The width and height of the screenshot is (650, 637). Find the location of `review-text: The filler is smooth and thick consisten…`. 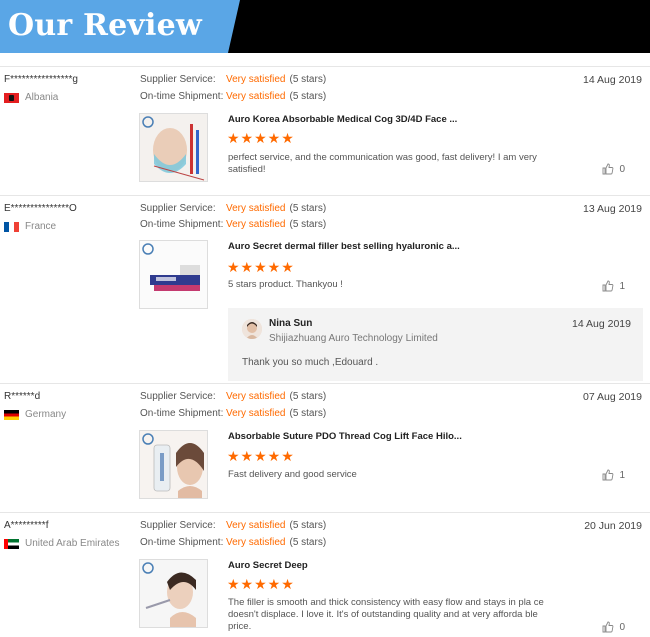

review-text: The filler is smooth and thick consisten… is located at coordinates (386, 614).